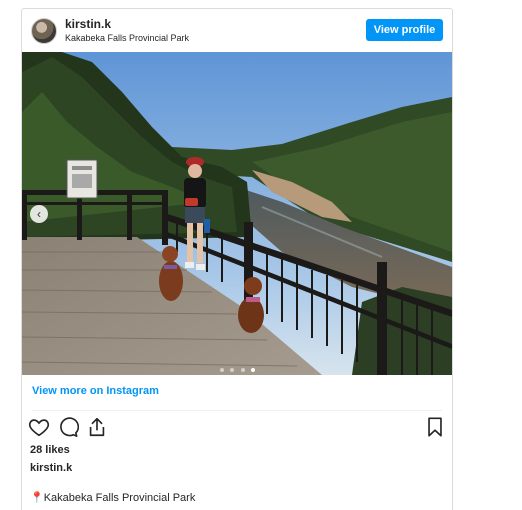 This screenshot has width=522, height=510. I want to click on caption-text: Kakabeka Falls Provincial Park, so click(119, 498).